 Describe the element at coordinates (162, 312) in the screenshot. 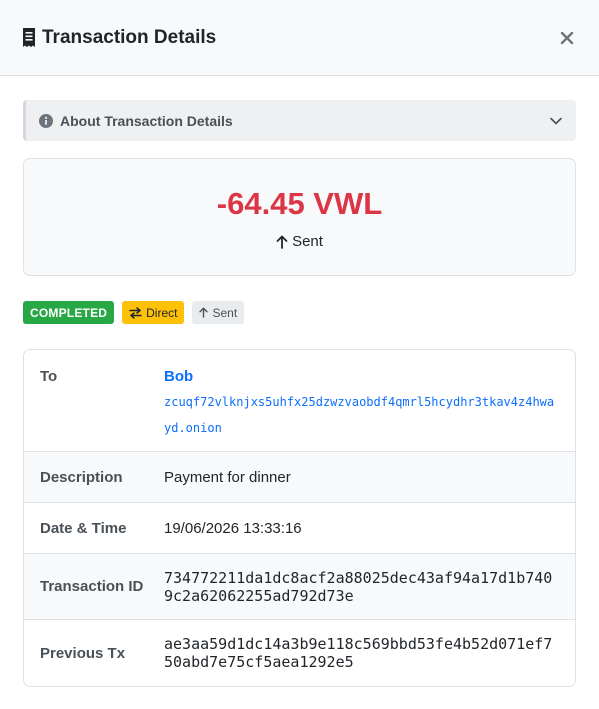

I see `type-badge-text: Direct` at that location.